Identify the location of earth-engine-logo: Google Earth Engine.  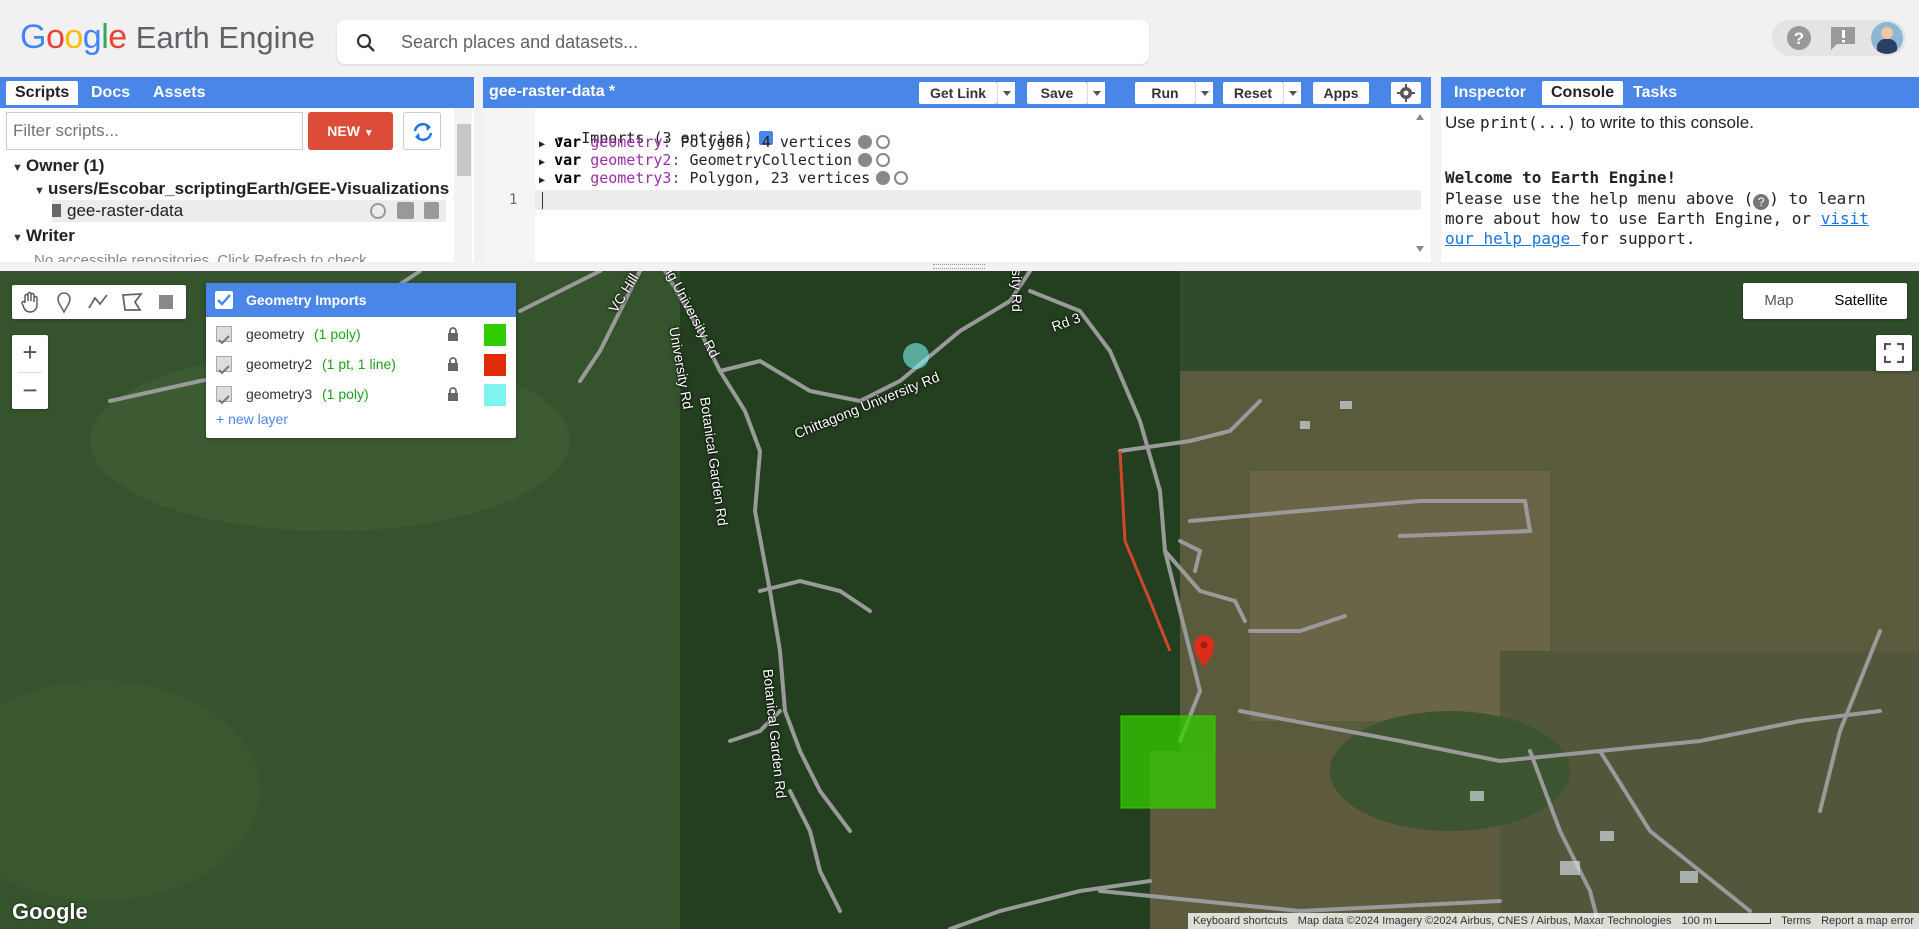
(167, 40).